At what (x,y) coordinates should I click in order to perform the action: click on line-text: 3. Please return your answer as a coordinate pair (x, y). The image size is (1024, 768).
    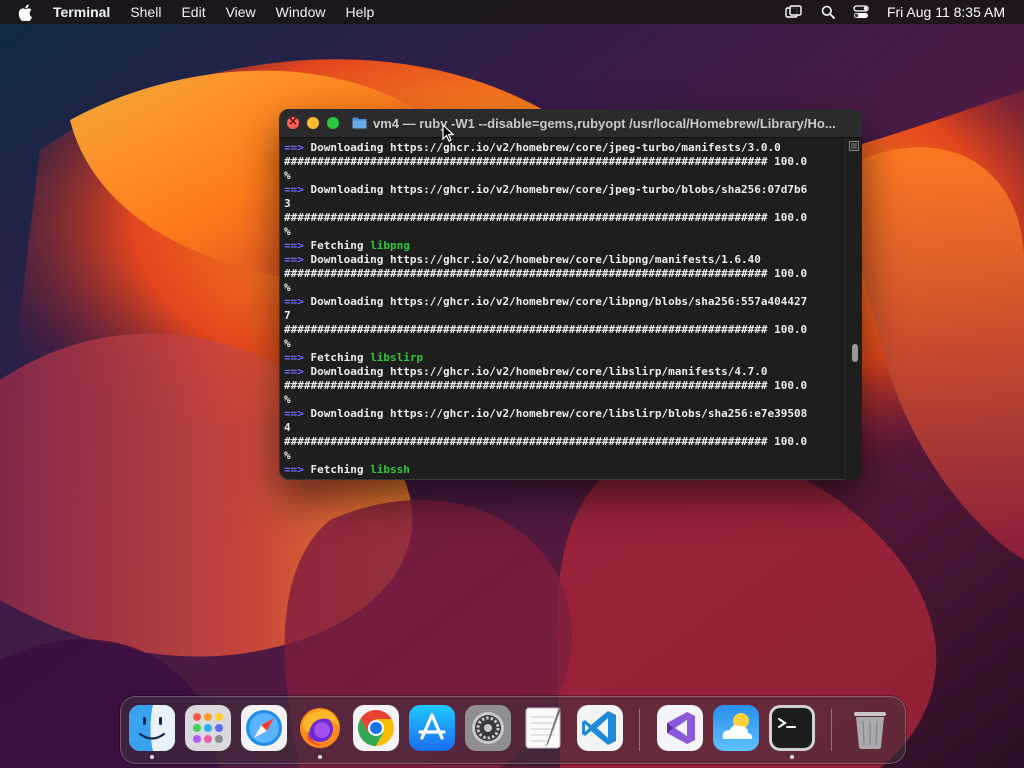
    Looking at the image, I should click on (287, 203).